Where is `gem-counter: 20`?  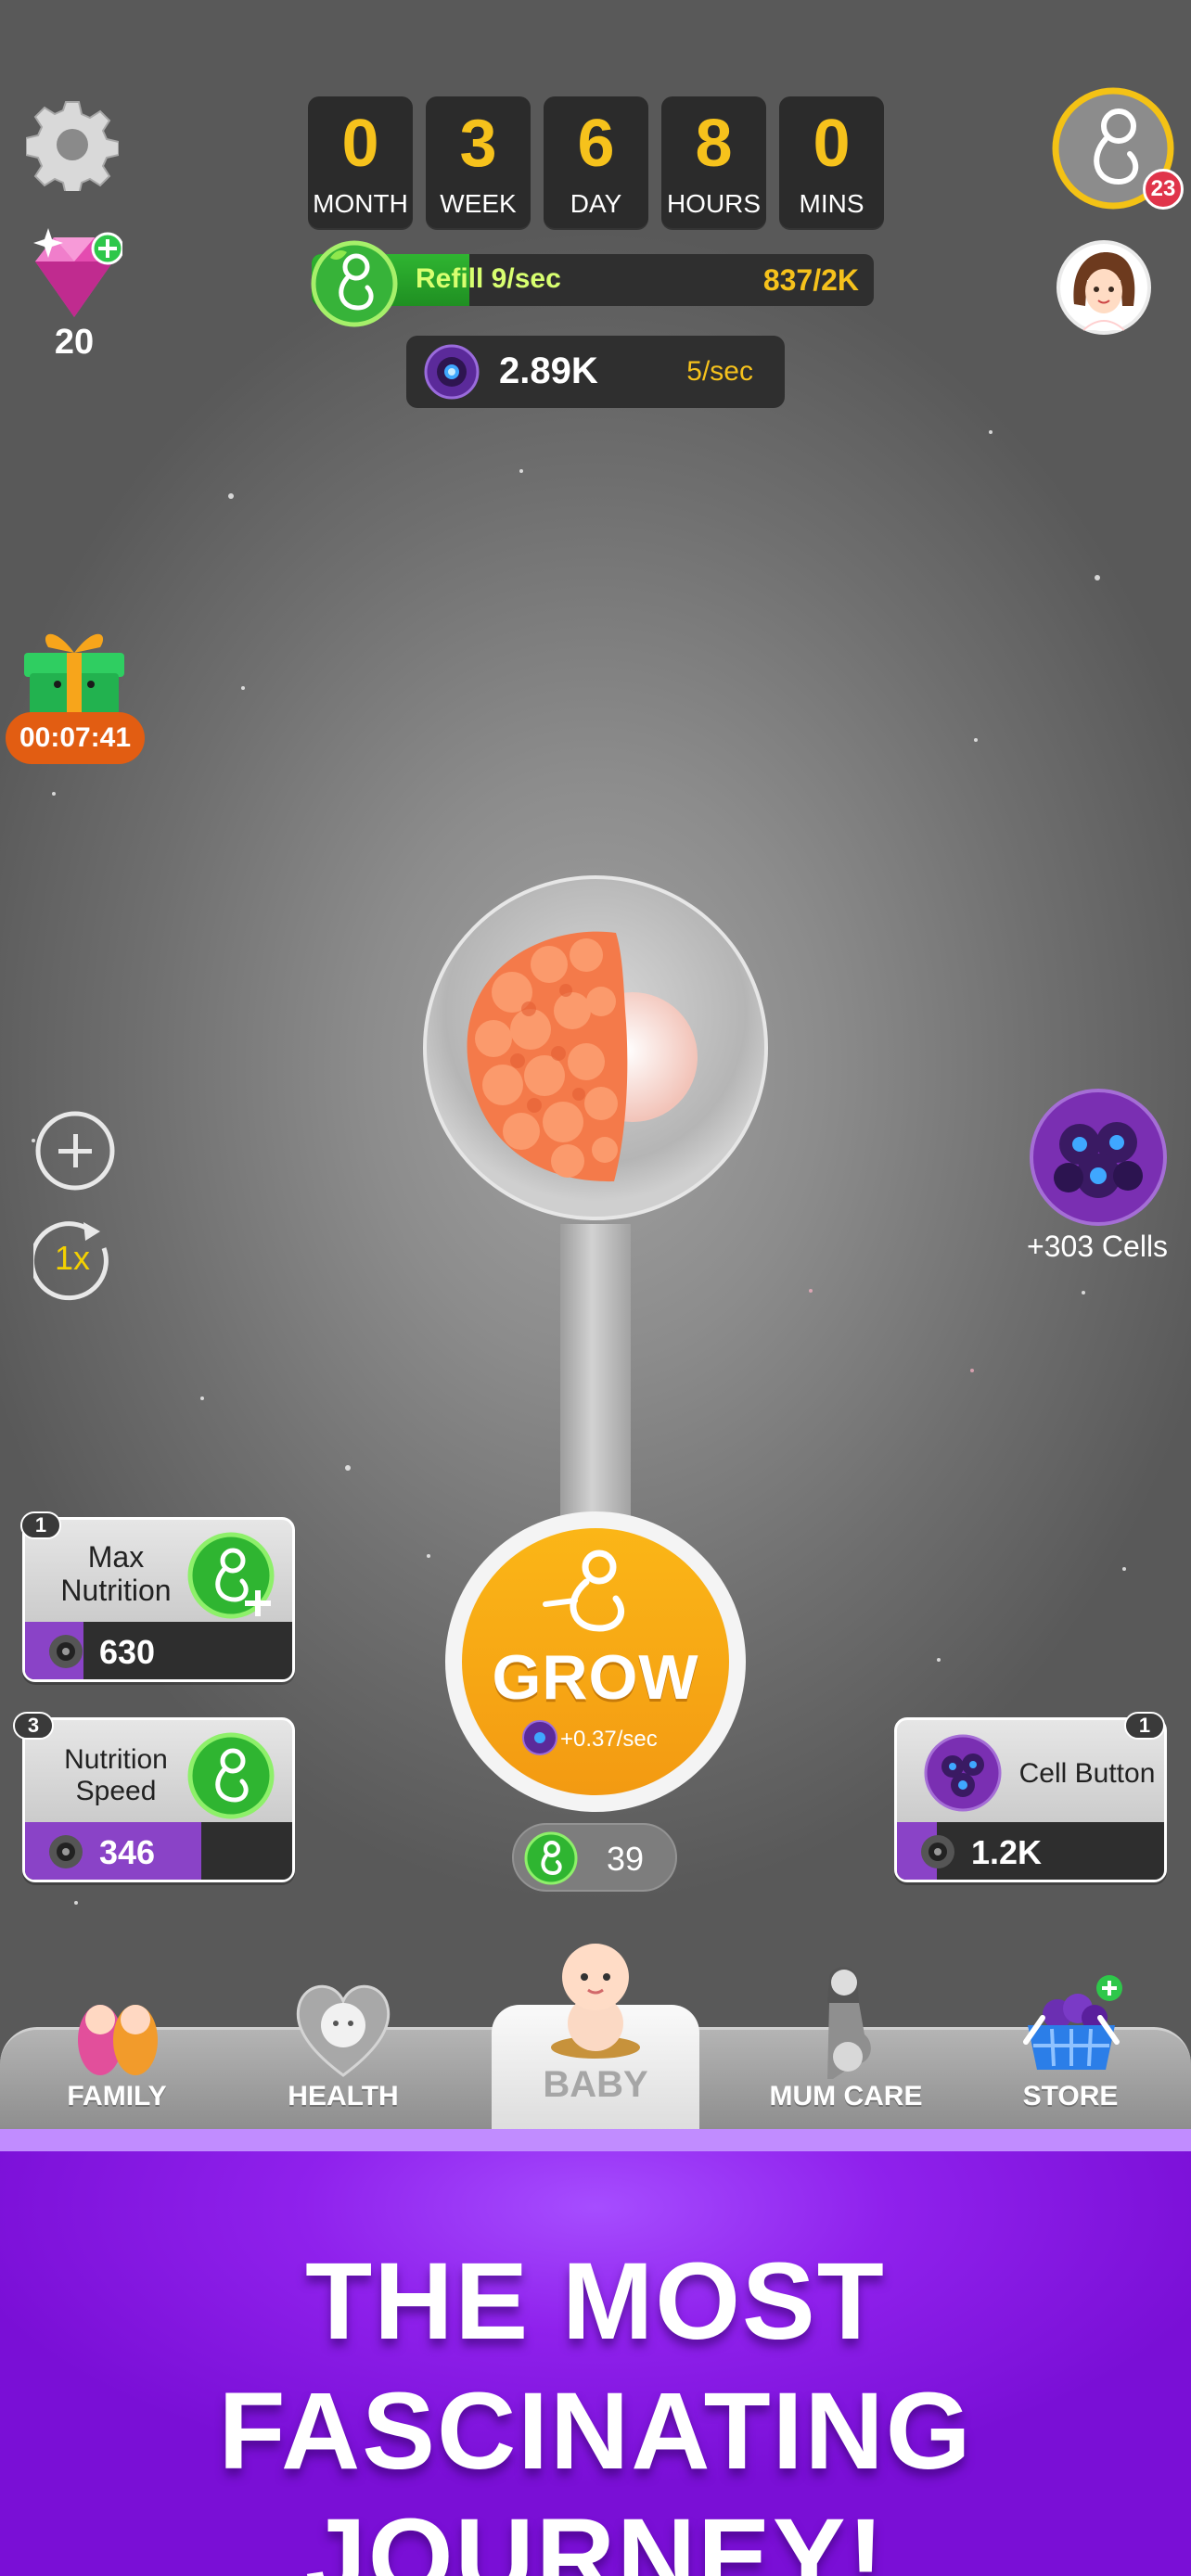 gem-counter: 20 is located at coordinates (77, 297).